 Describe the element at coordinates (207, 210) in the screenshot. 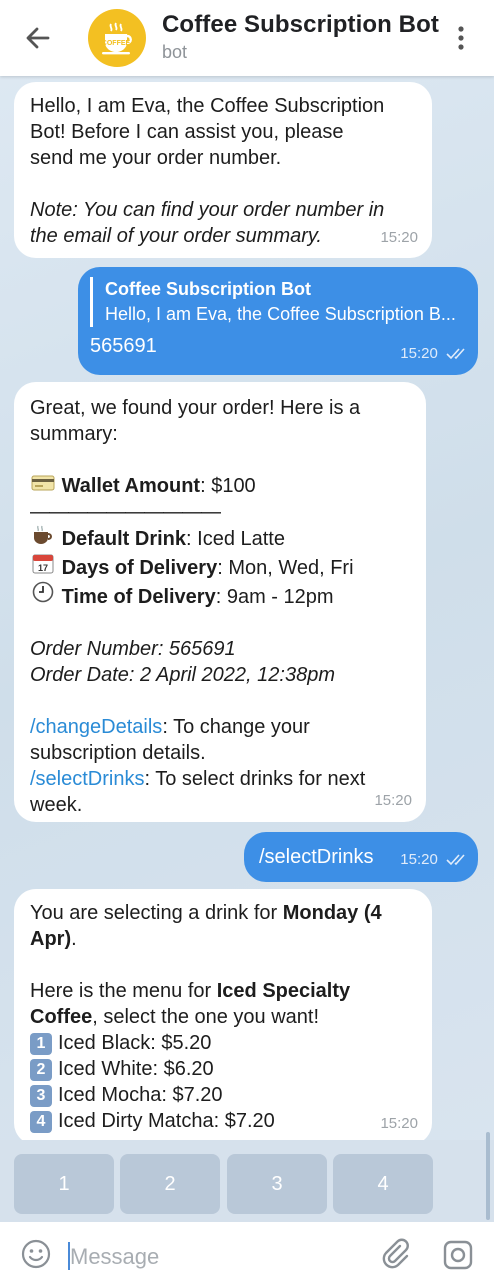

I see `message-note-line: Note: You can find your order number in` at that location.